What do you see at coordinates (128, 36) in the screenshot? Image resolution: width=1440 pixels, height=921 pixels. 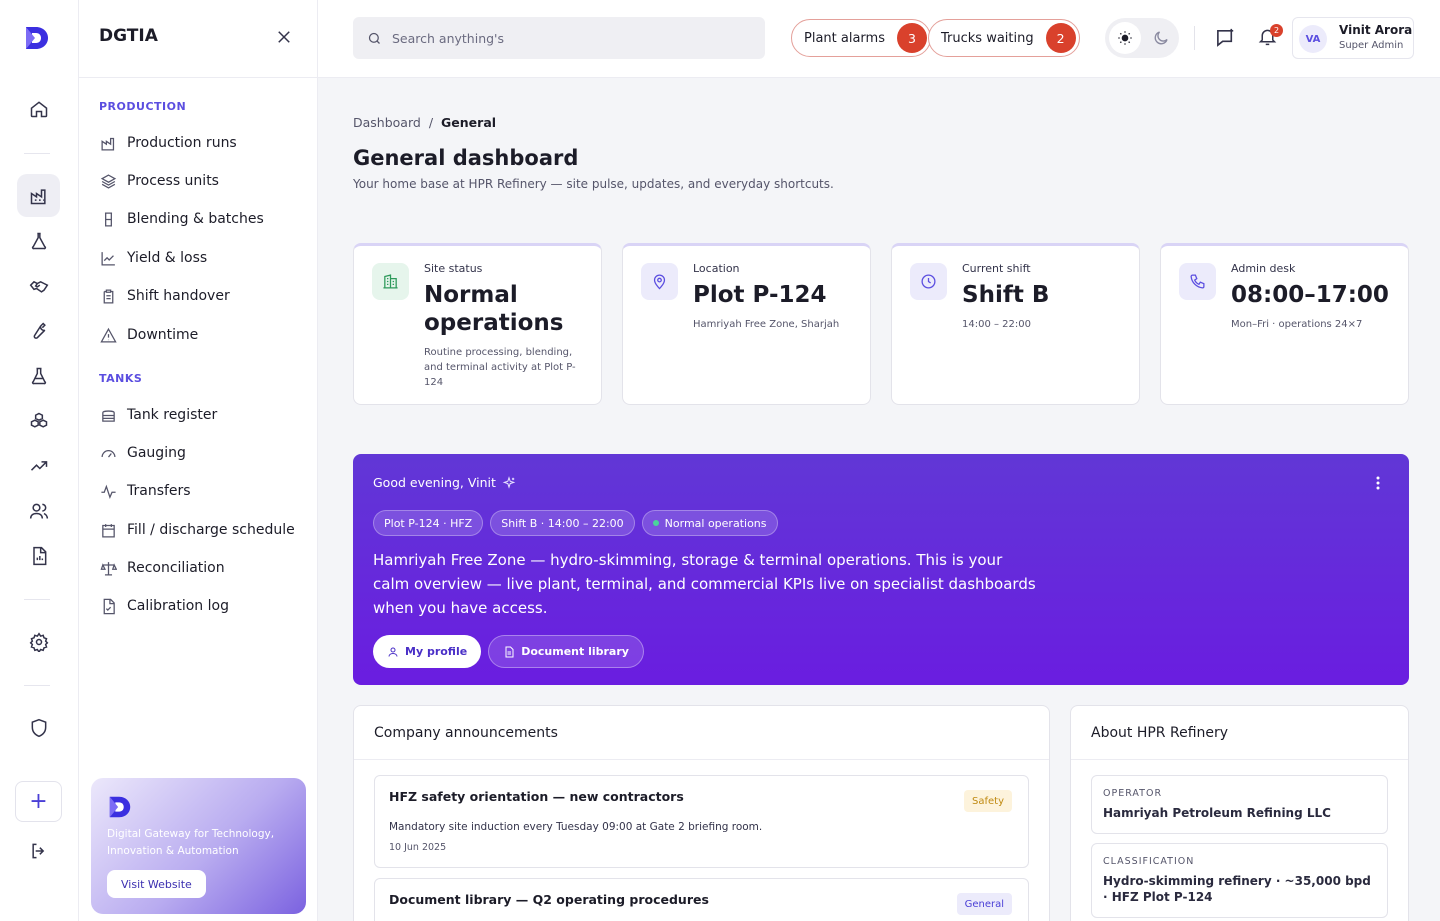 I see `app-name: DGTIA` at bounding box center [128, 36].